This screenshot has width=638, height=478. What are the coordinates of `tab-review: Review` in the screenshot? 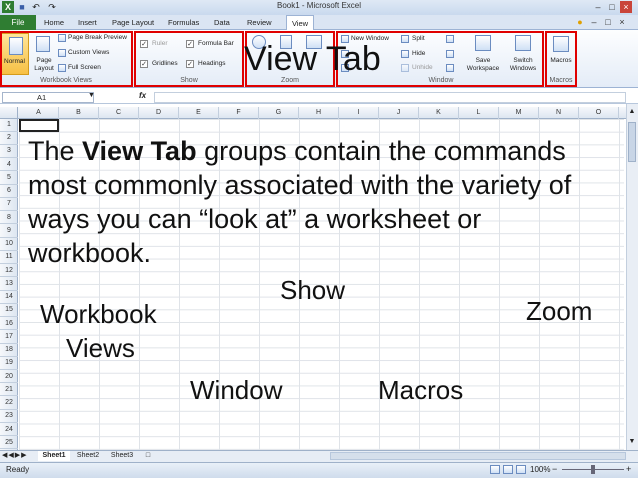 It's located at (259, 22).